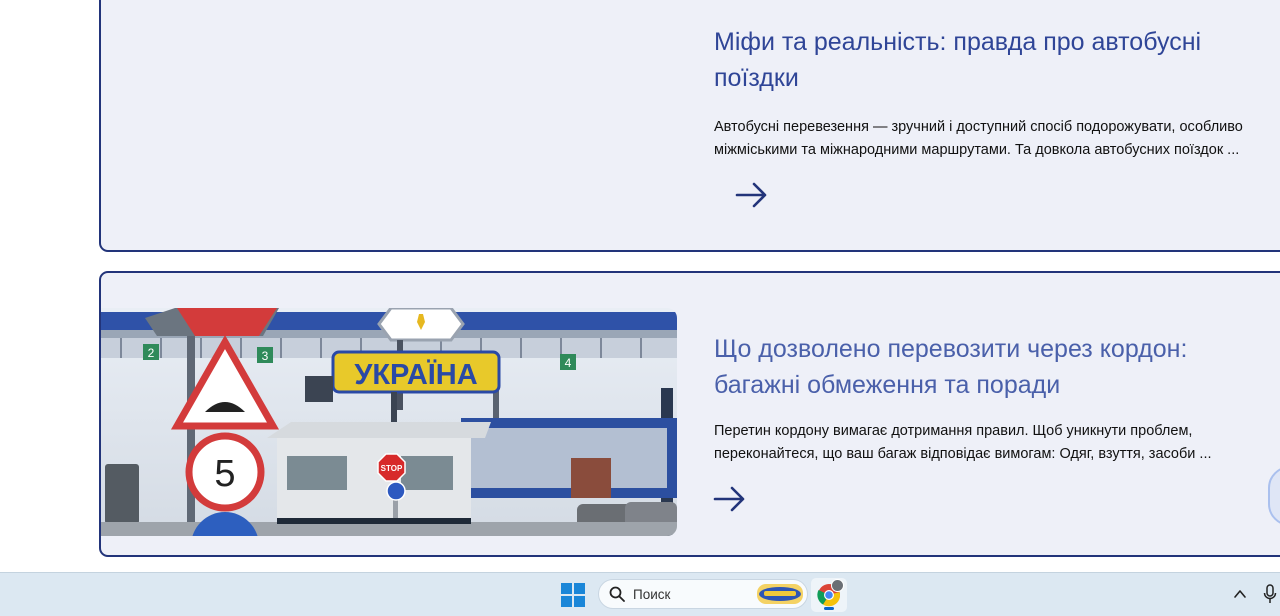 The width and height of the screenshot is (1280, 616). Describe the element at coordinates (829, 595) in the screenshot. I see `chrome-taskbar-button` at that location.